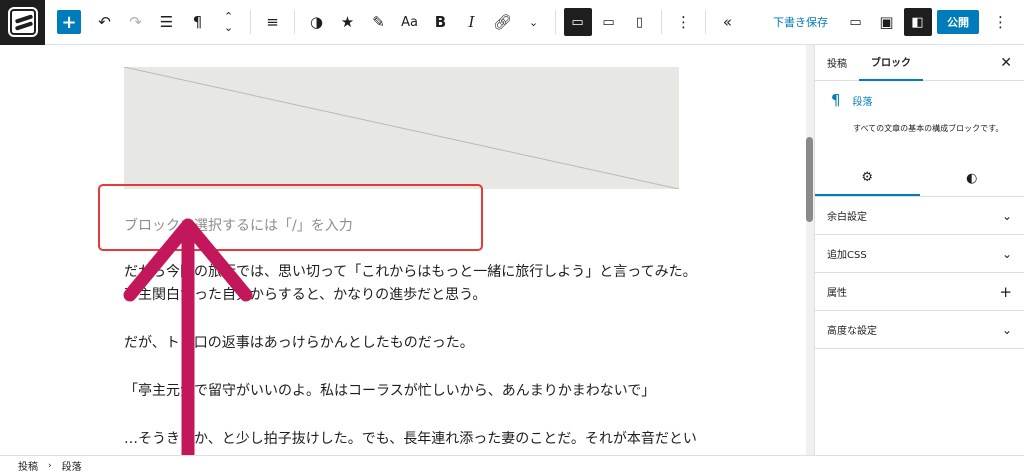 This screenshot has height=475, width=1024. What do you see at coordinates (317, 22) in the screenshot?
I see `styles-icon: ◑` at bounding box center [317, 22].